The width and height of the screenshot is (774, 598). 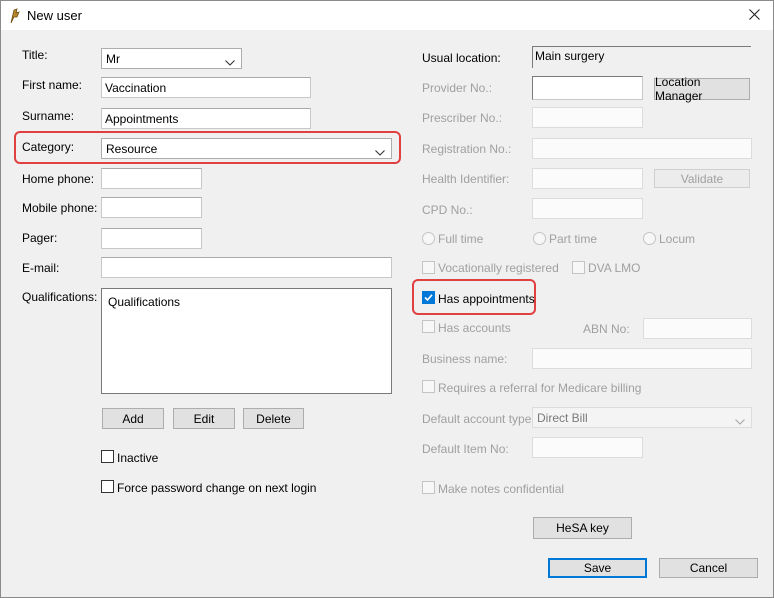 I want to click on registration-no-label: Registration No.:, so click(x=467, y=149).